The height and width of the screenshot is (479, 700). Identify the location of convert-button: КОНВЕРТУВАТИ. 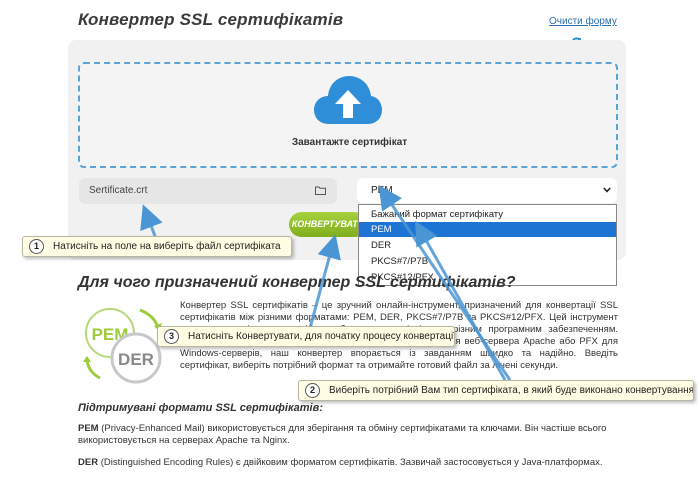
(328, 224).